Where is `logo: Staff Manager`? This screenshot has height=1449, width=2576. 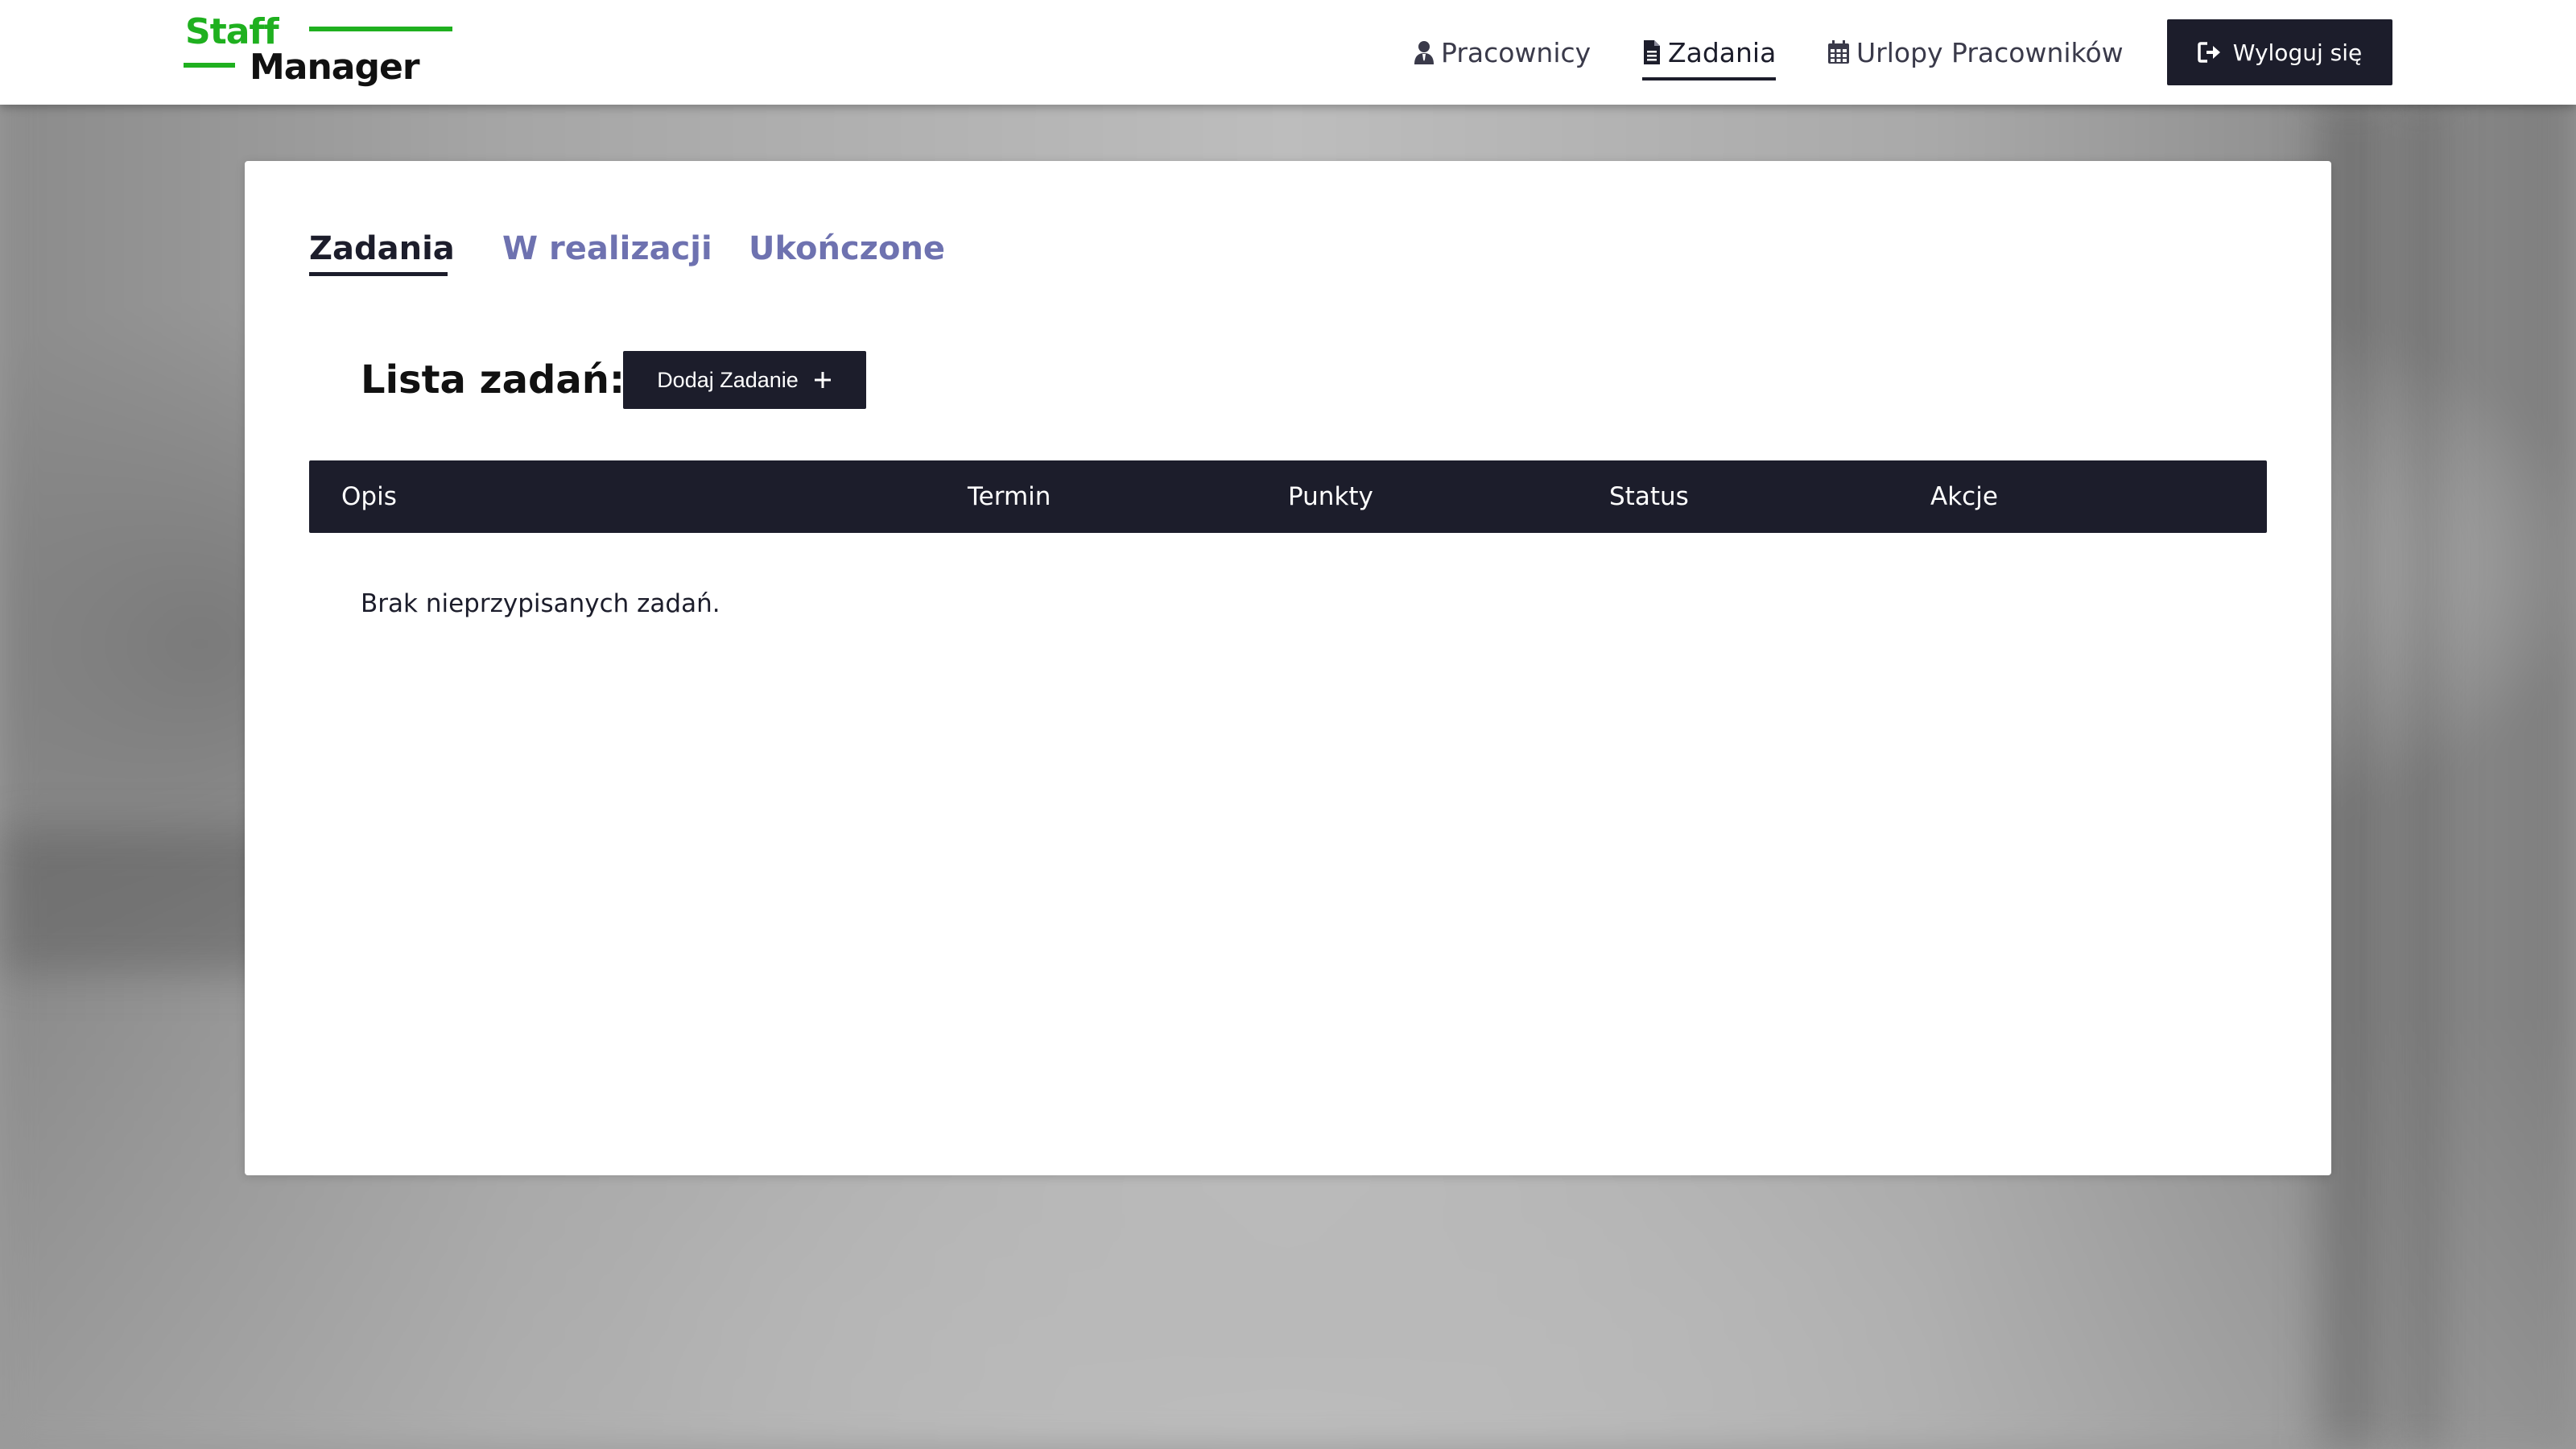
logo: Staff Manager is located at coordinates (320, 49).